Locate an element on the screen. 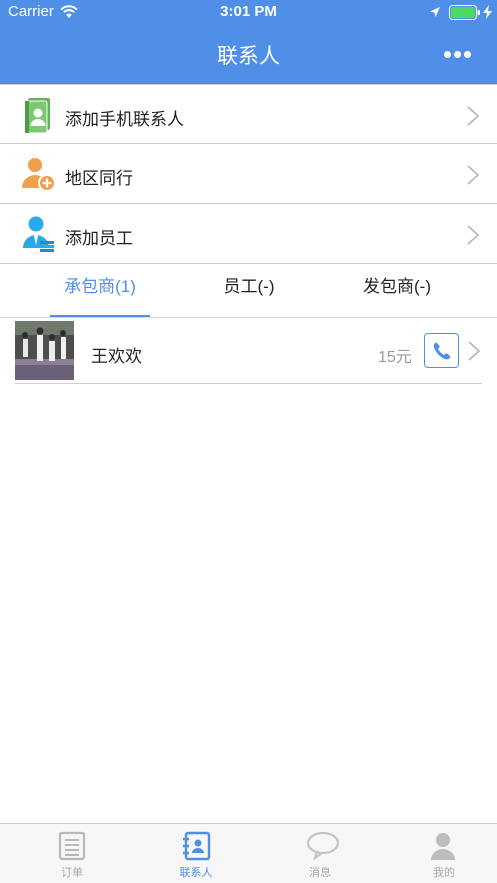 This screenshot has height=883, width=497. tab-employees: 员工(-) is located at coordinates (249, 291).